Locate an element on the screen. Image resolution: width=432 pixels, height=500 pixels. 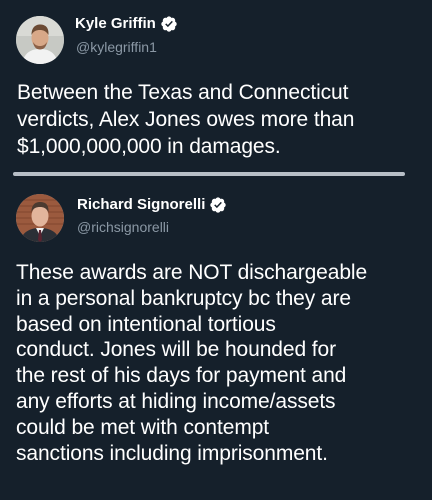
display-name: Kyle Griffin is located at coordinates (115, 24).